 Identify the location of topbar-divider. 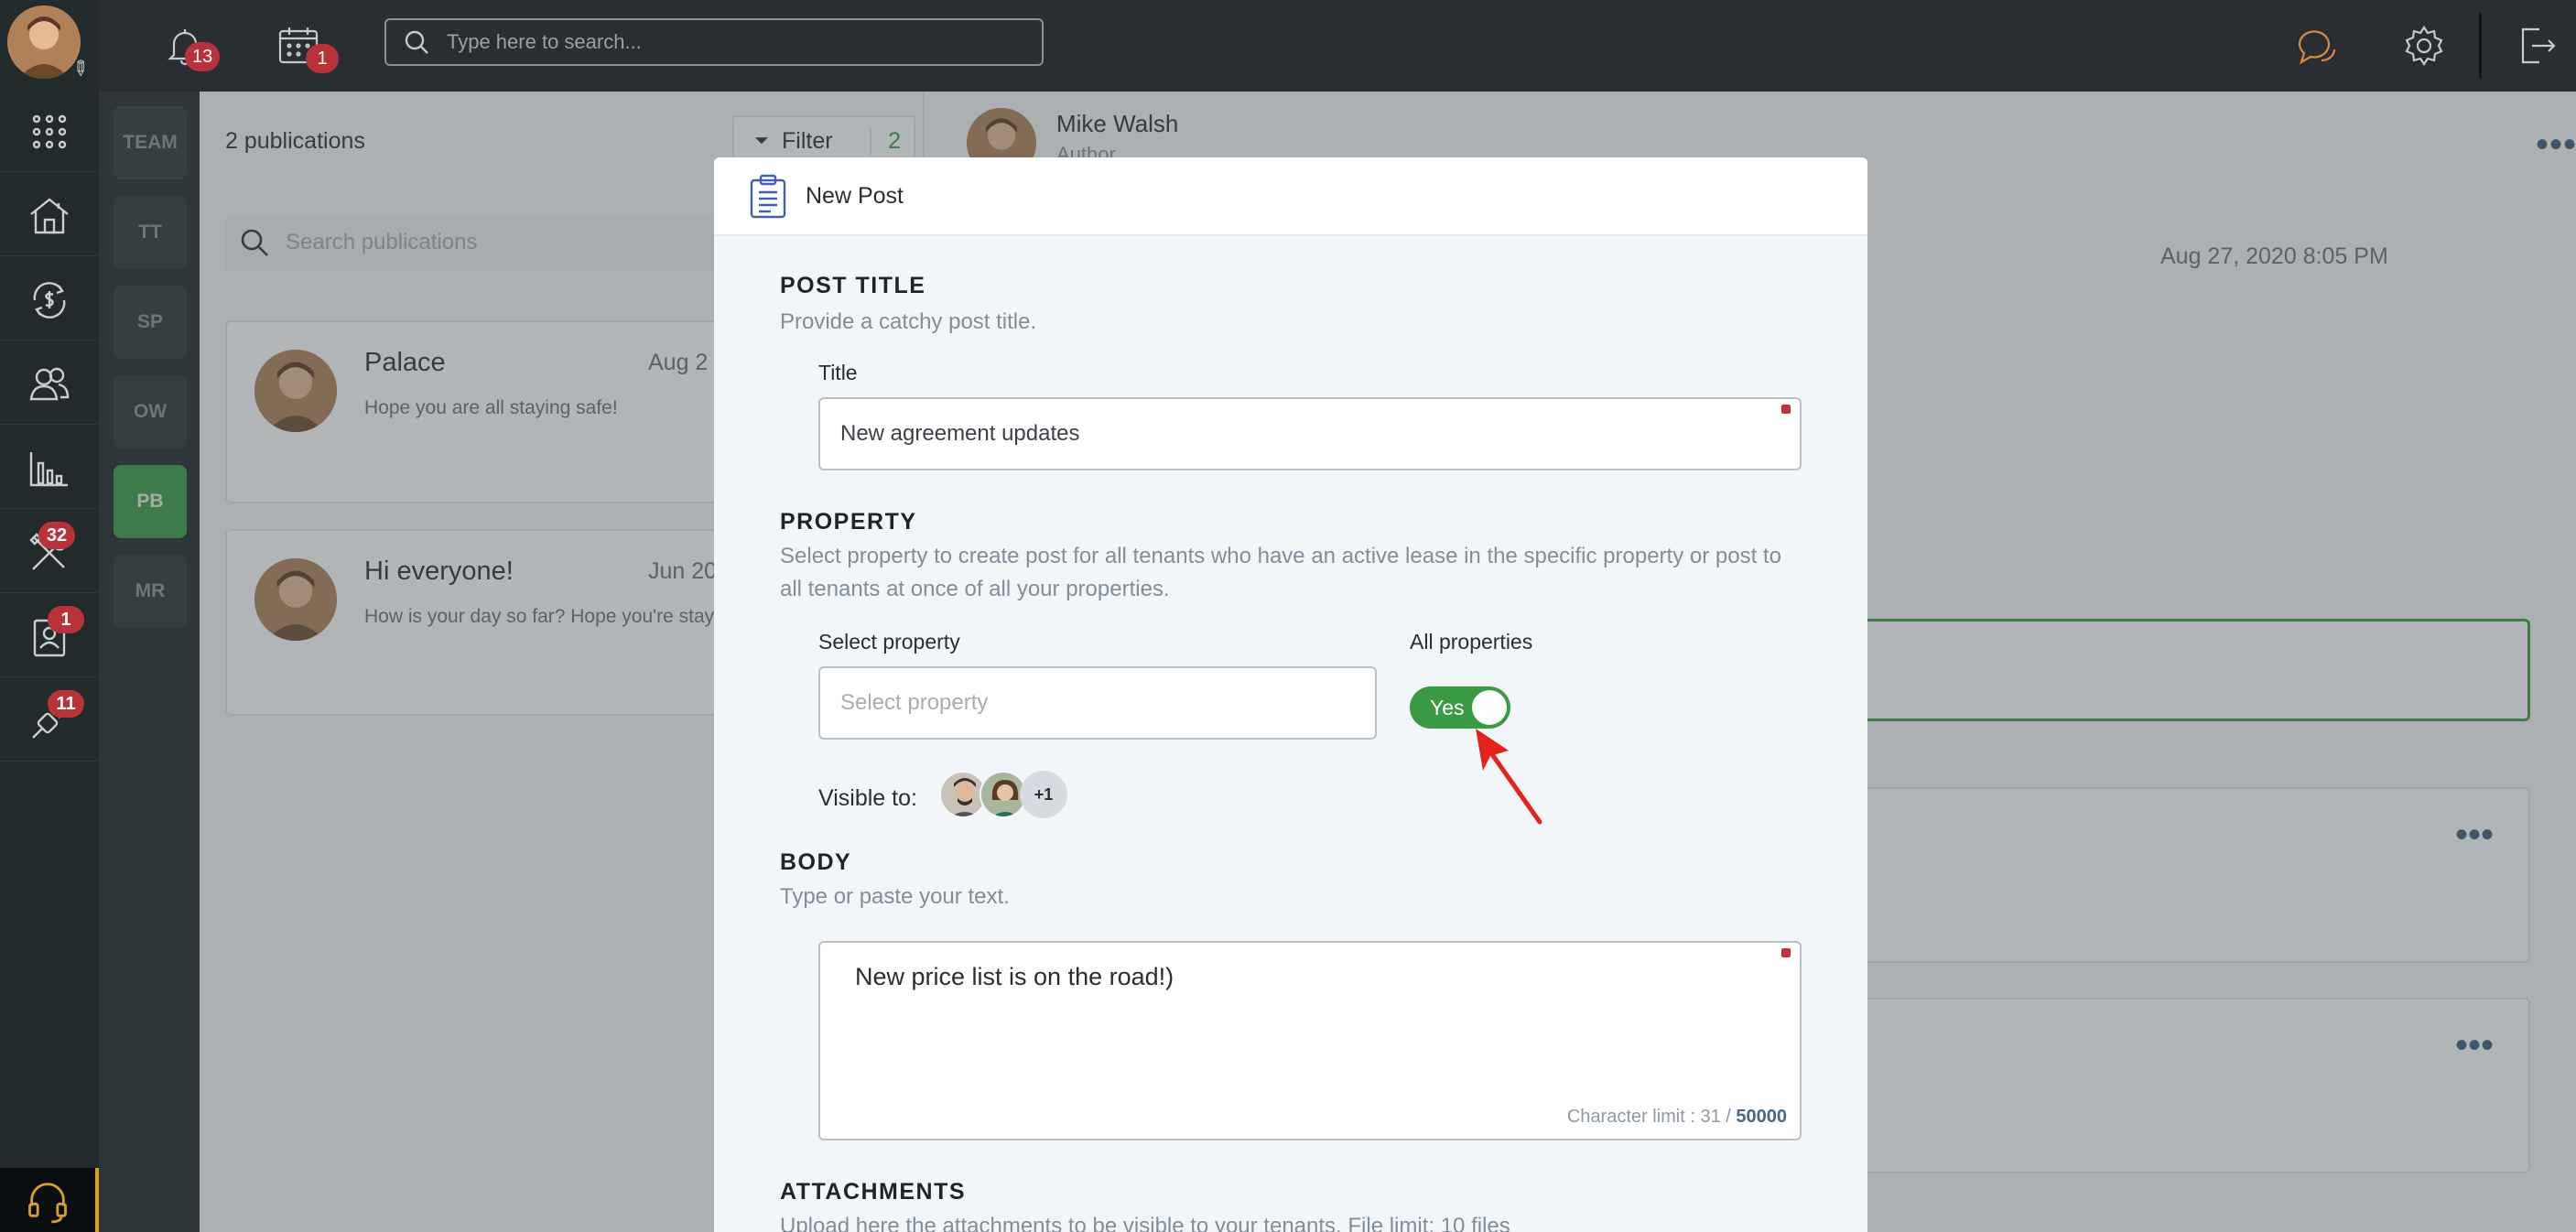
(2481, 46).